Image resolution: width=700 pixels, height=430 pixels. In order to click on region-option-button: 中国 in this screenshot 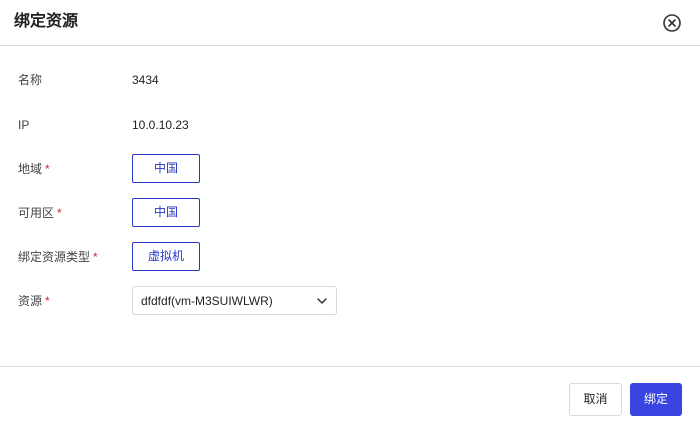, I will do `click(166, 168)`.